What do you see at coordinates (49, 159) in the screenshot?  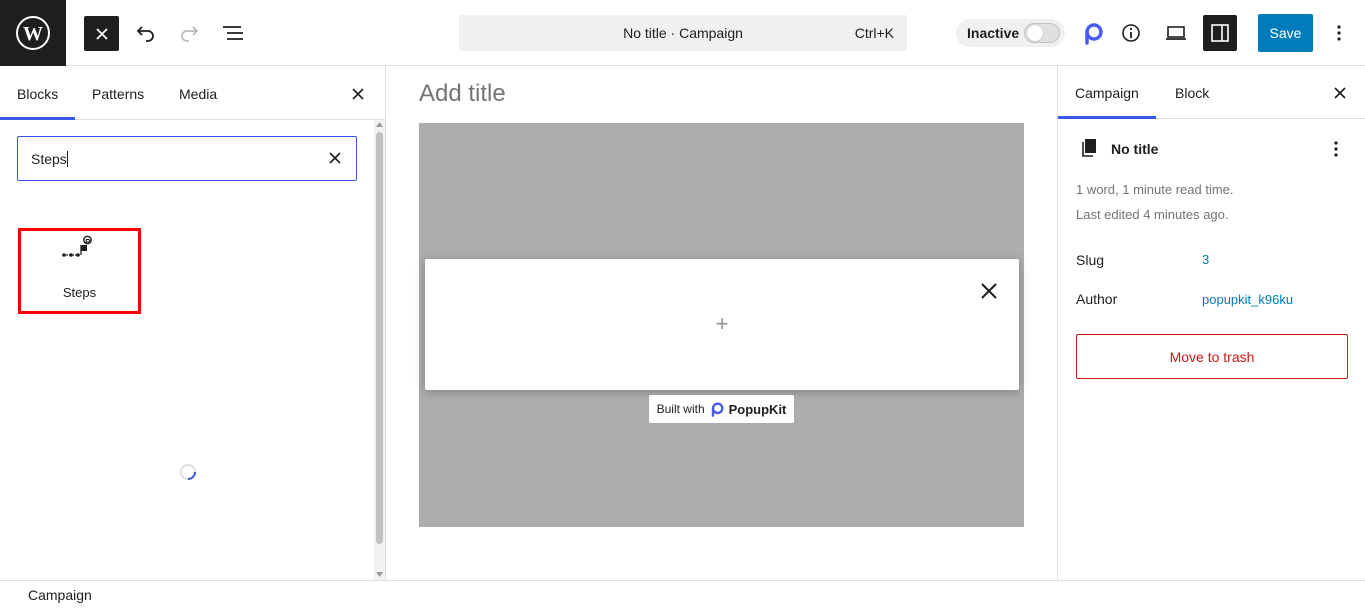 I see `search-value: Steps` at bounding box center [49, 159].